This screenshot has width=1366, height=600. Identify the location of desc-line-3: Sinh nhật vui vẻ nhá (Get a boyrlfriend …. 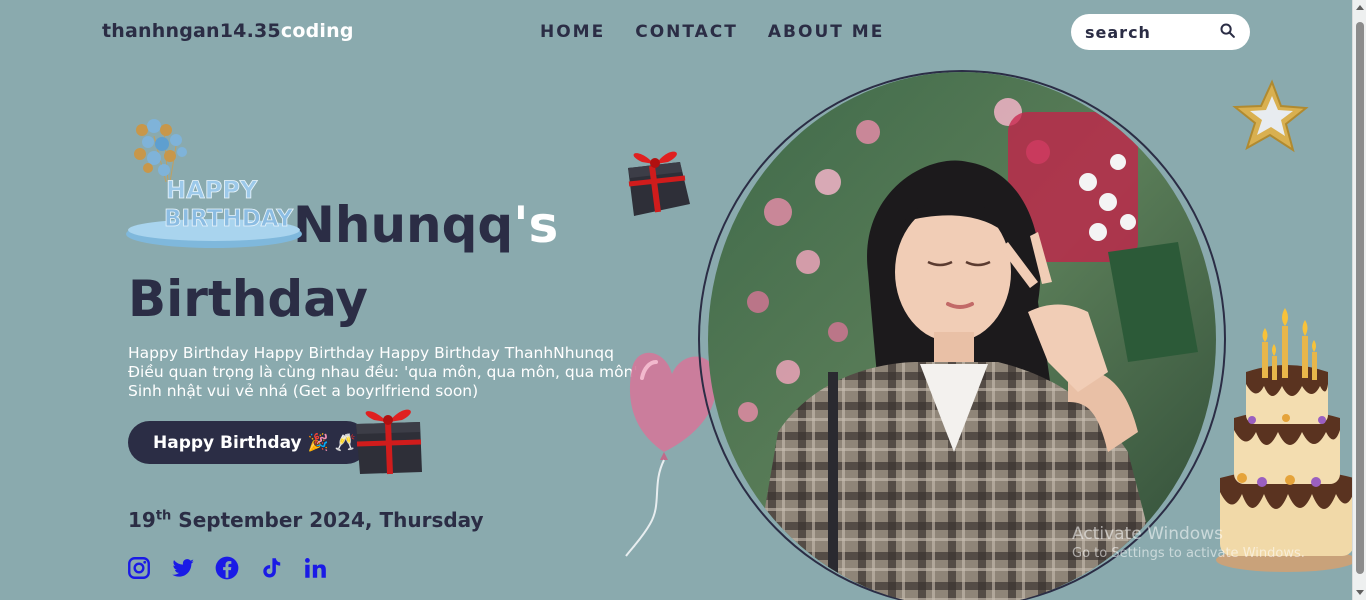
(303, 391).